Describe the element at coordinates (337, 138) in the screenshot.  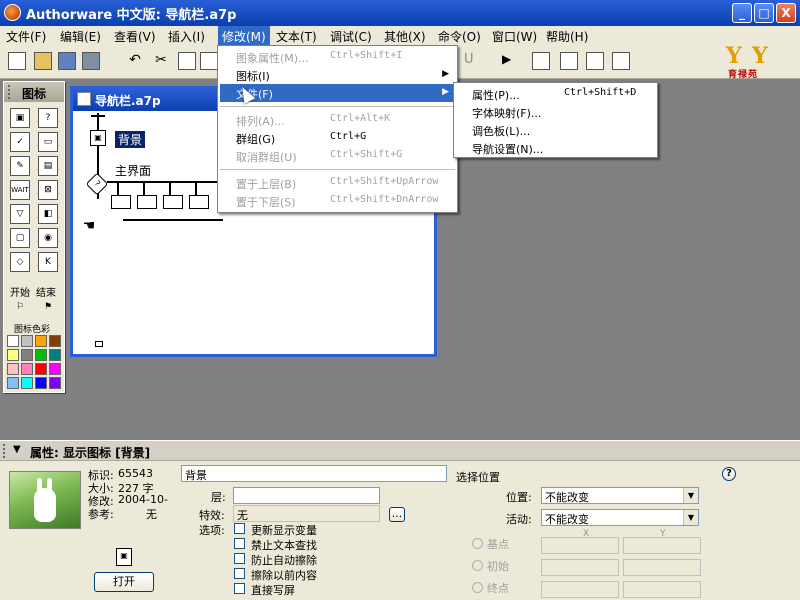
I see `menu-item-group: 群组(G) Ctrl+G` at that location.